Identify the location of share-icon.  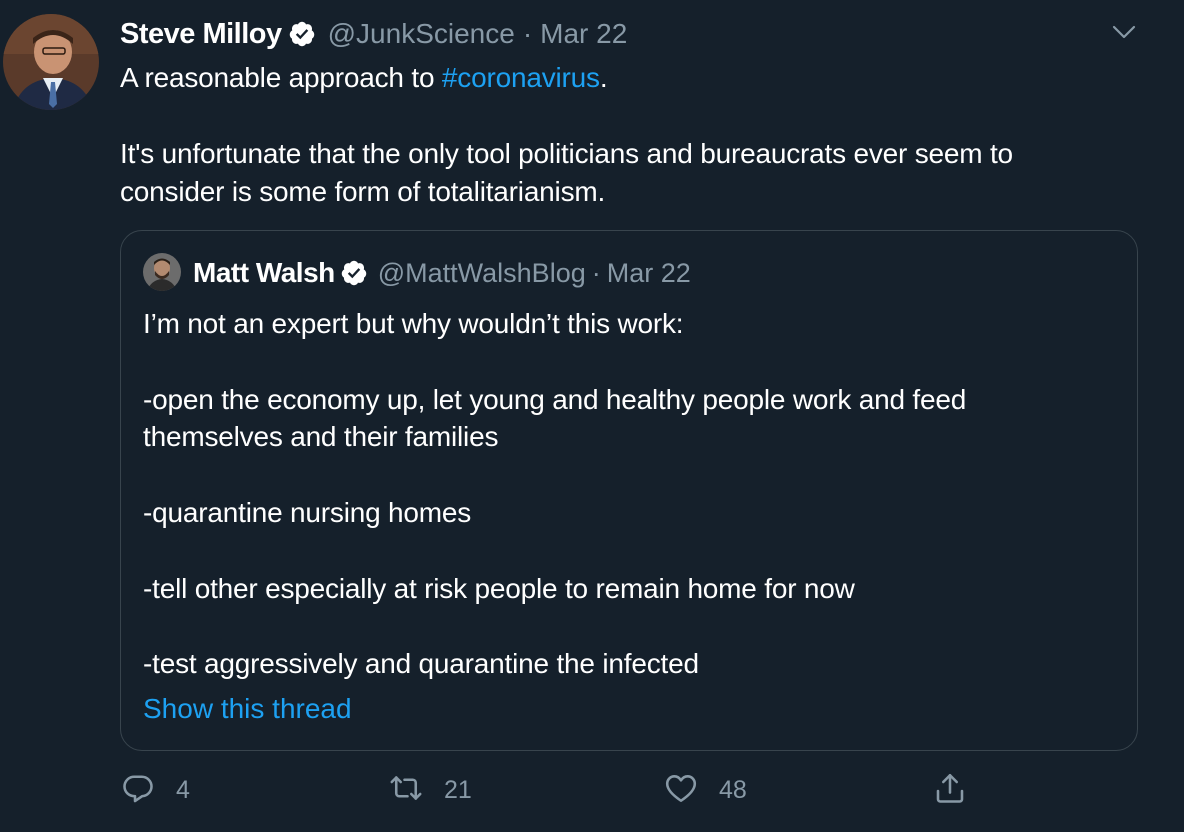
(950, 790).